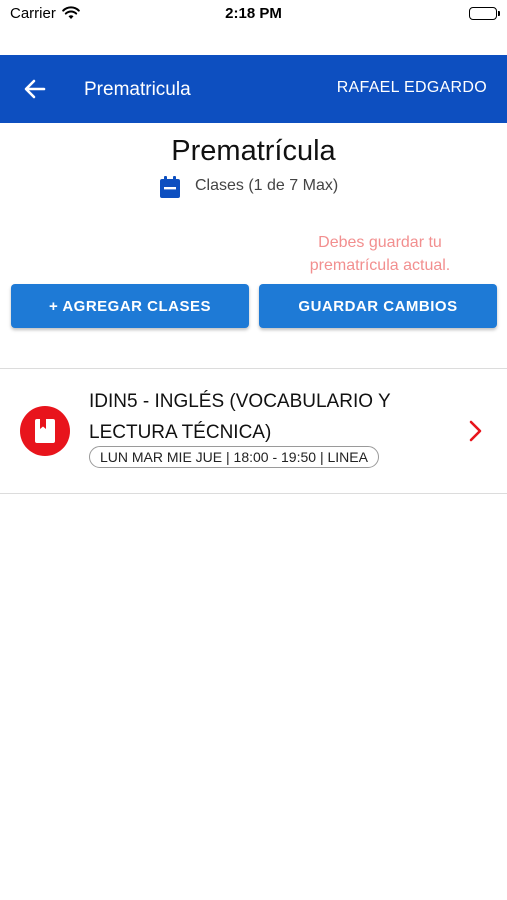  Describe the element at coordinates (35, 89) in the screenshot. I see `back-arrow-icon` at that location.